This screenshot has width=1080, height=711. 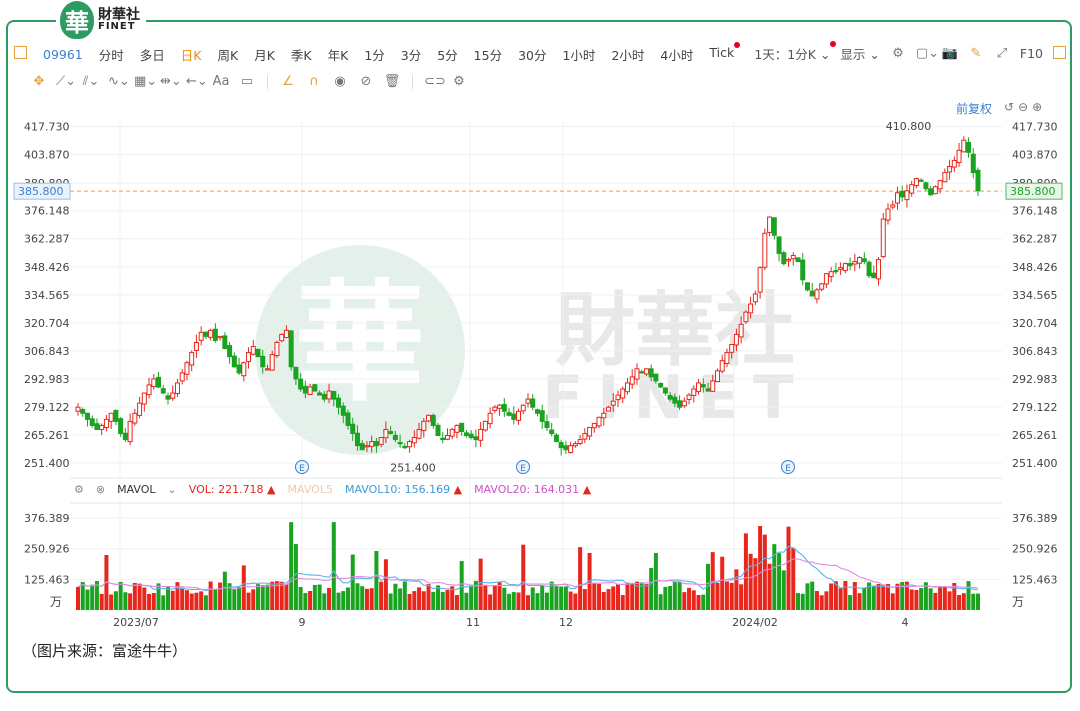 What do you see at coordinates (725, 52) in the screenshot?
I see `period-tab: Tick` at bounding box center [725, 52].